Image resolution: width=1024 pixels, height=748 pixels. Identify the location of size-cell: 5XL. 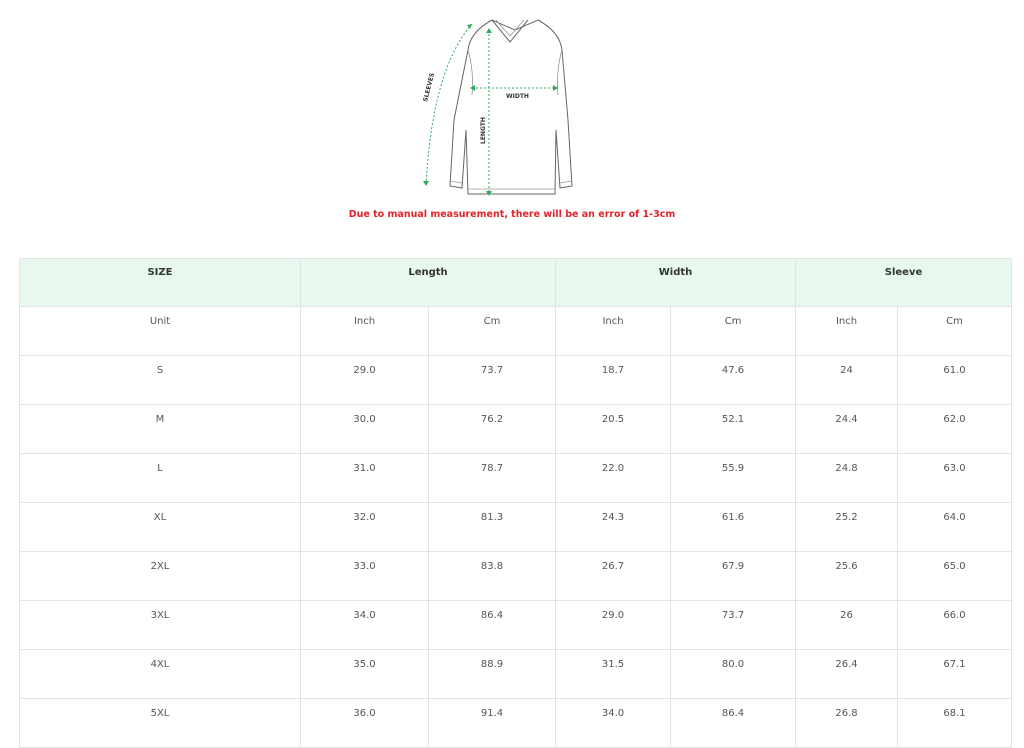
(160, 723).